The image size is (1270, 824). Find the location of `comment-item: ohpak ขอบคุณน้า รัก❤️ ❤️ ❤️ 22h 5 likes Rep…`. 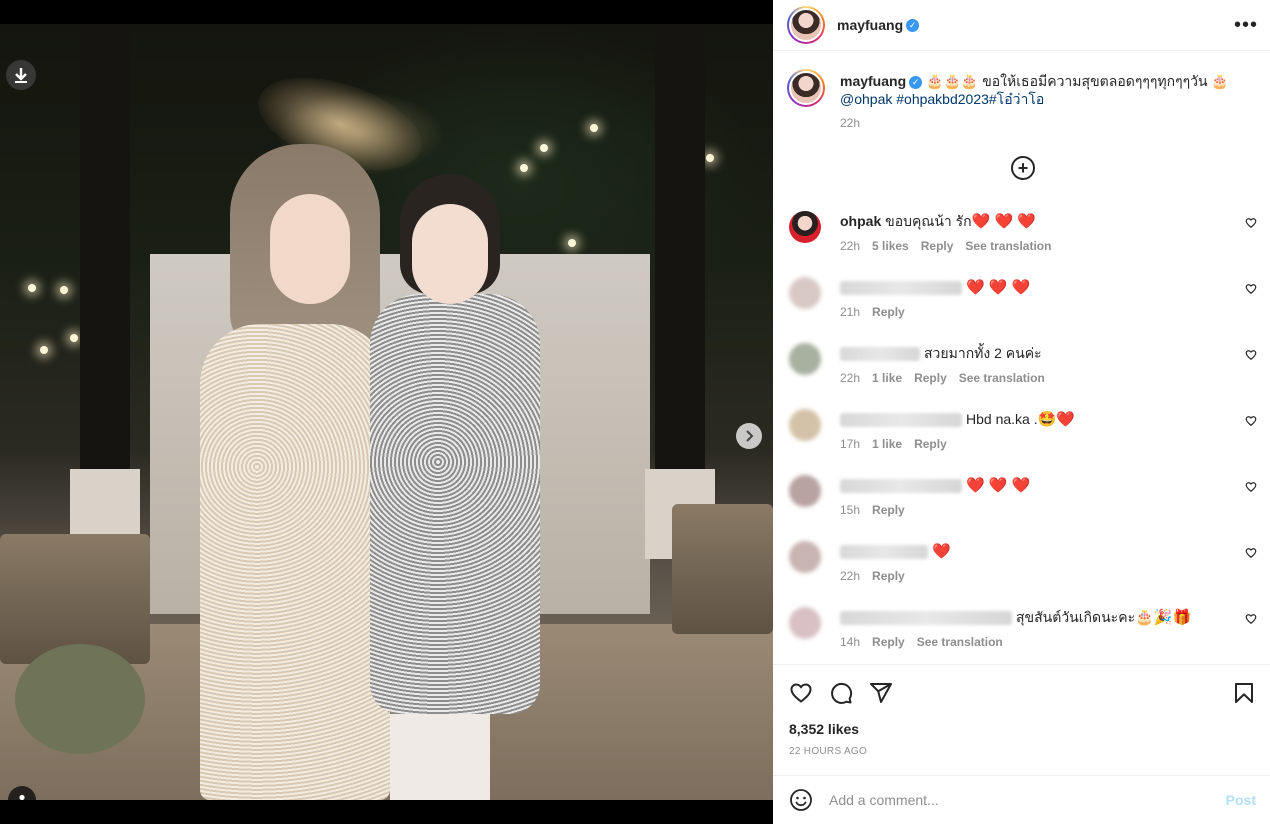

comment-item: ohpak ขอบคุณน้า รัก❤️ ❤️ ❤️ 22h 5 likes Rep… is located at coordinates (1022, 239).